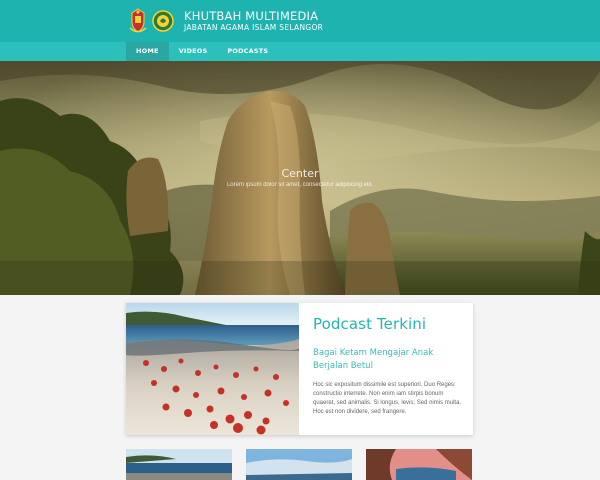 The image size is (600, 480). What do you see at coordinates (138, 21) in the screenshot?
I see `state-crest-icon` at bounding box center [138, 21].